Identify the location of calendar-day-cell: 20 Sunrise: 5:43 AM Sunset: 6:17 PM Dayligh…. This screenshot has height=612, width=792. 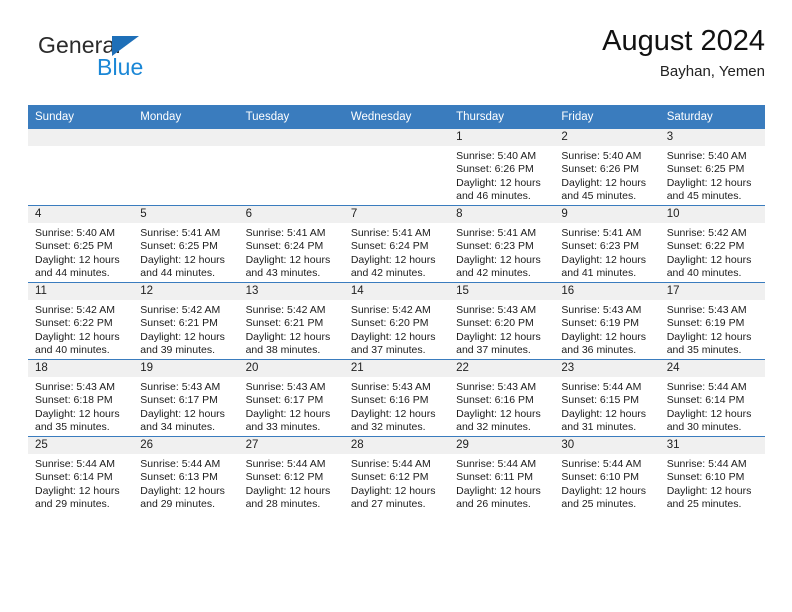
(291, 398).